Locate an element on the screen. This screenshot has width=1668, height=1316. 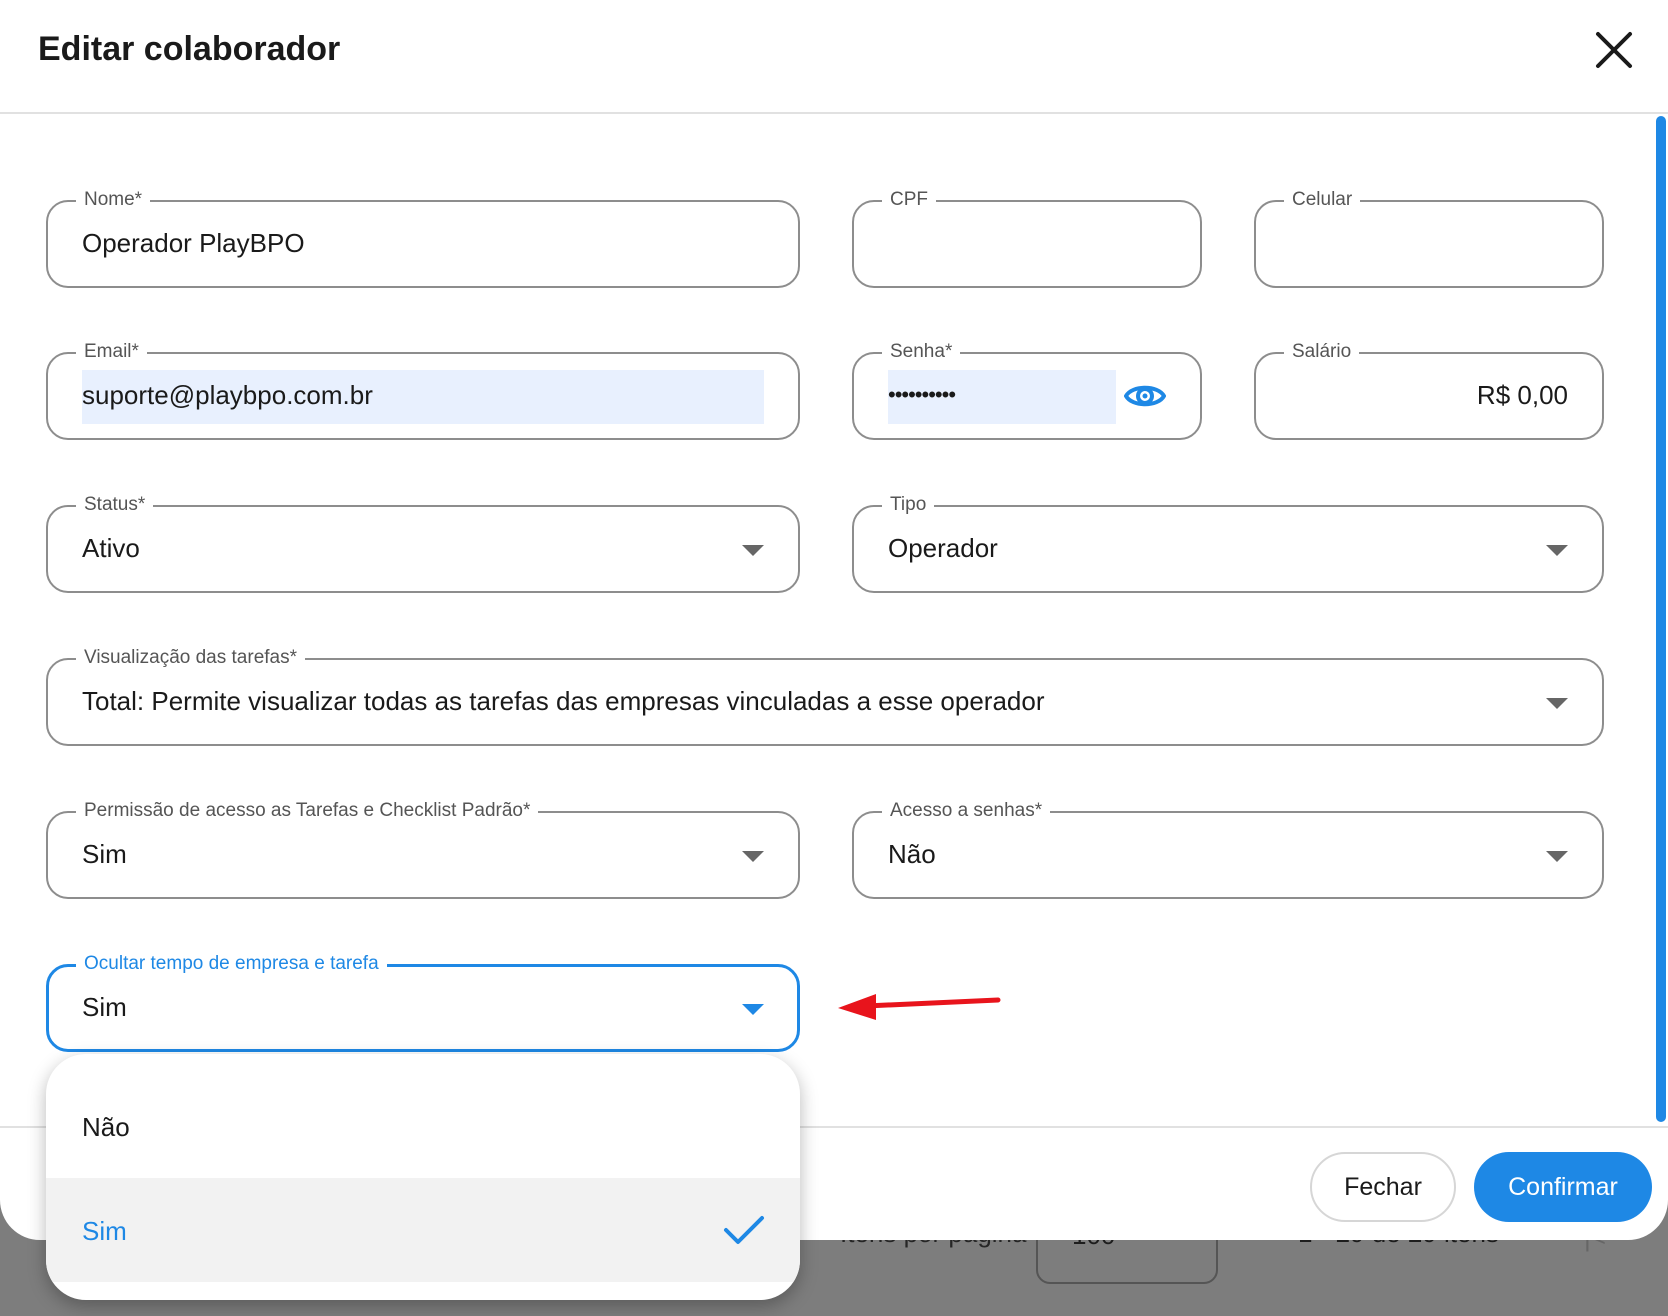
cpf-label: CPF is located at coordinates (909, 200).